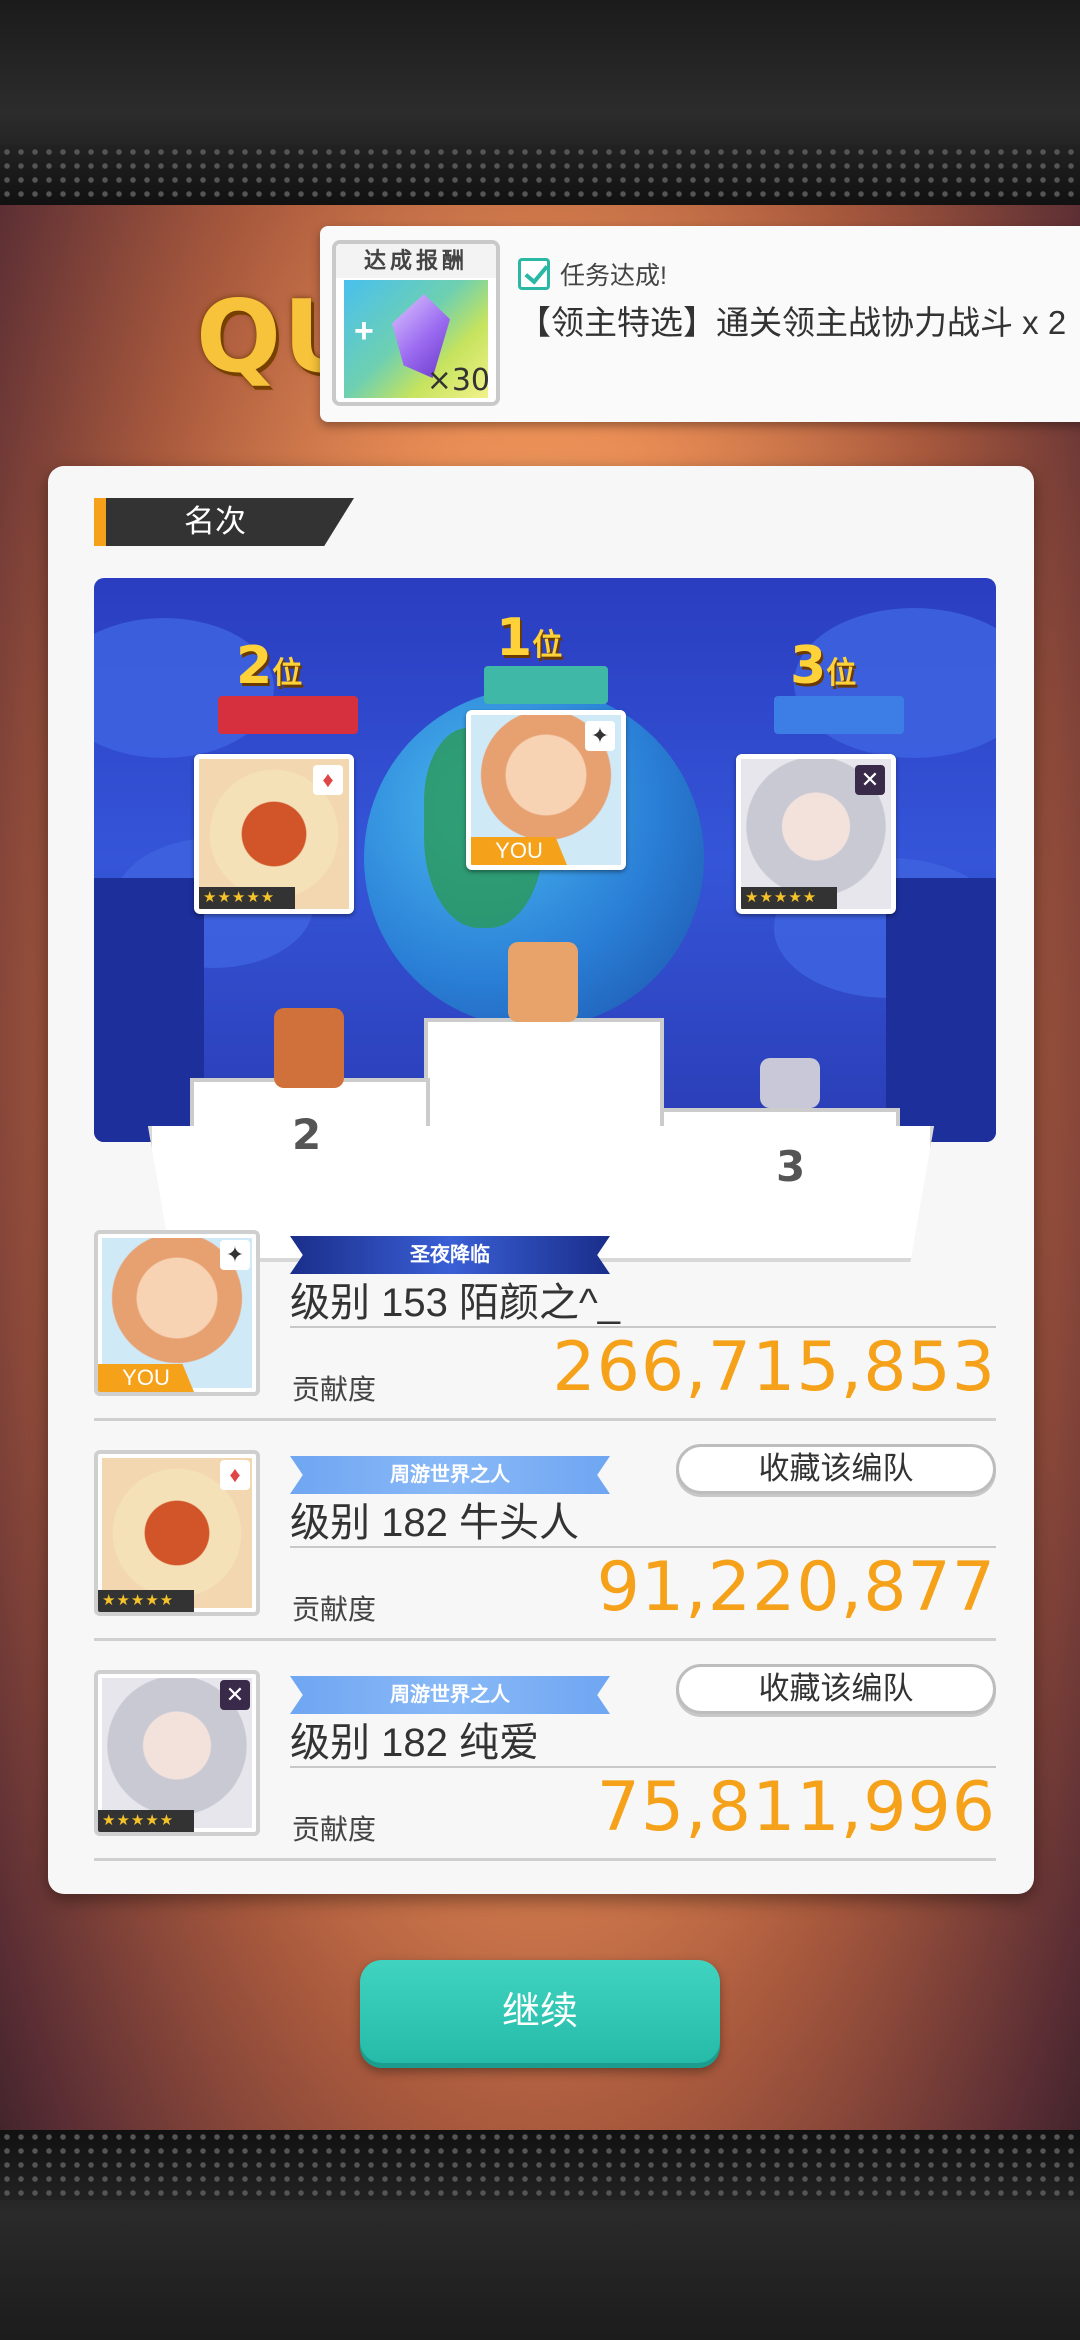 The width and height of the screenshot is (1080, 2340). Describe the element at coordinates (546, 790) in the screenshot. I see `first-place-portrait: ✦ YOU` at that location.